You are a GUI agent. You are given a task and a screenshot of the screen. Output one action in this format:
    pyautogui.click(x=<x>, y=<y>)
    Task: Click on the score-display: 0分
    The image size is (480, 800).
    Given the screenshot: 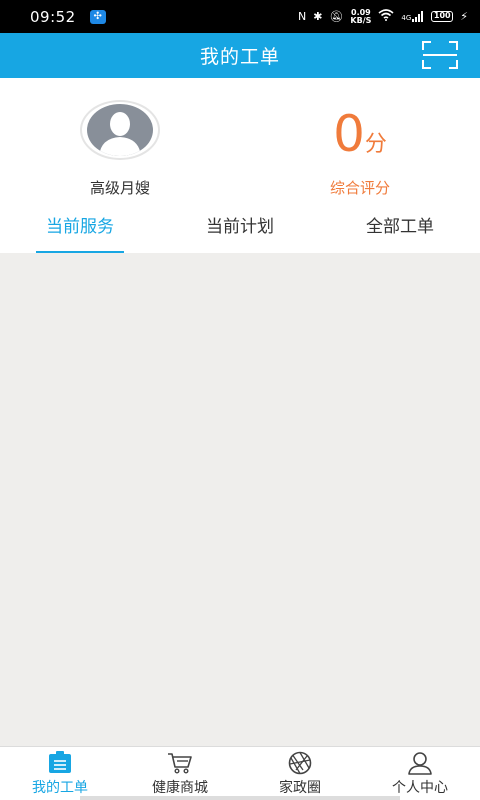 What is the action you would take?
    pyautogui.click(x=360, y=134)
    